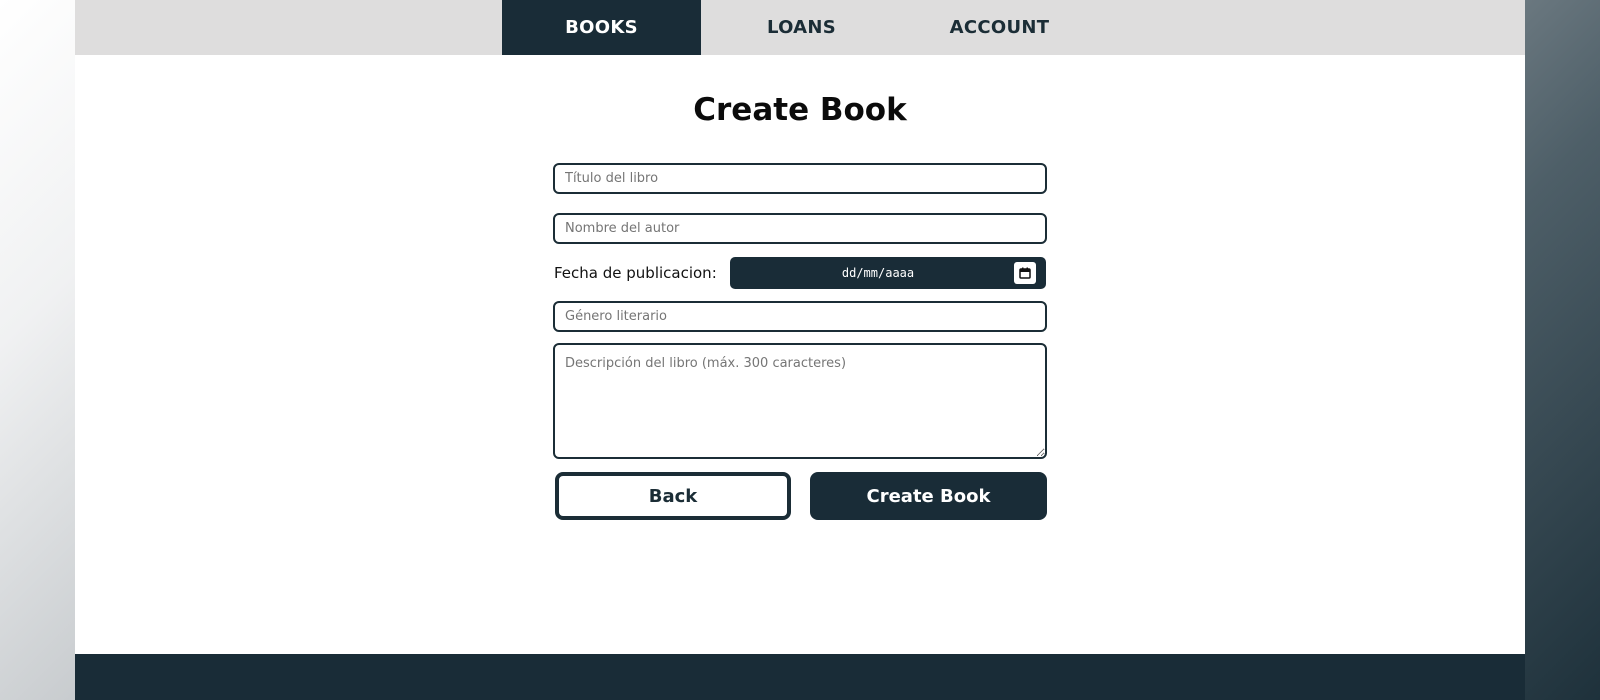  I want to click on tab-account: ACCOUNT, so click(999, 27).